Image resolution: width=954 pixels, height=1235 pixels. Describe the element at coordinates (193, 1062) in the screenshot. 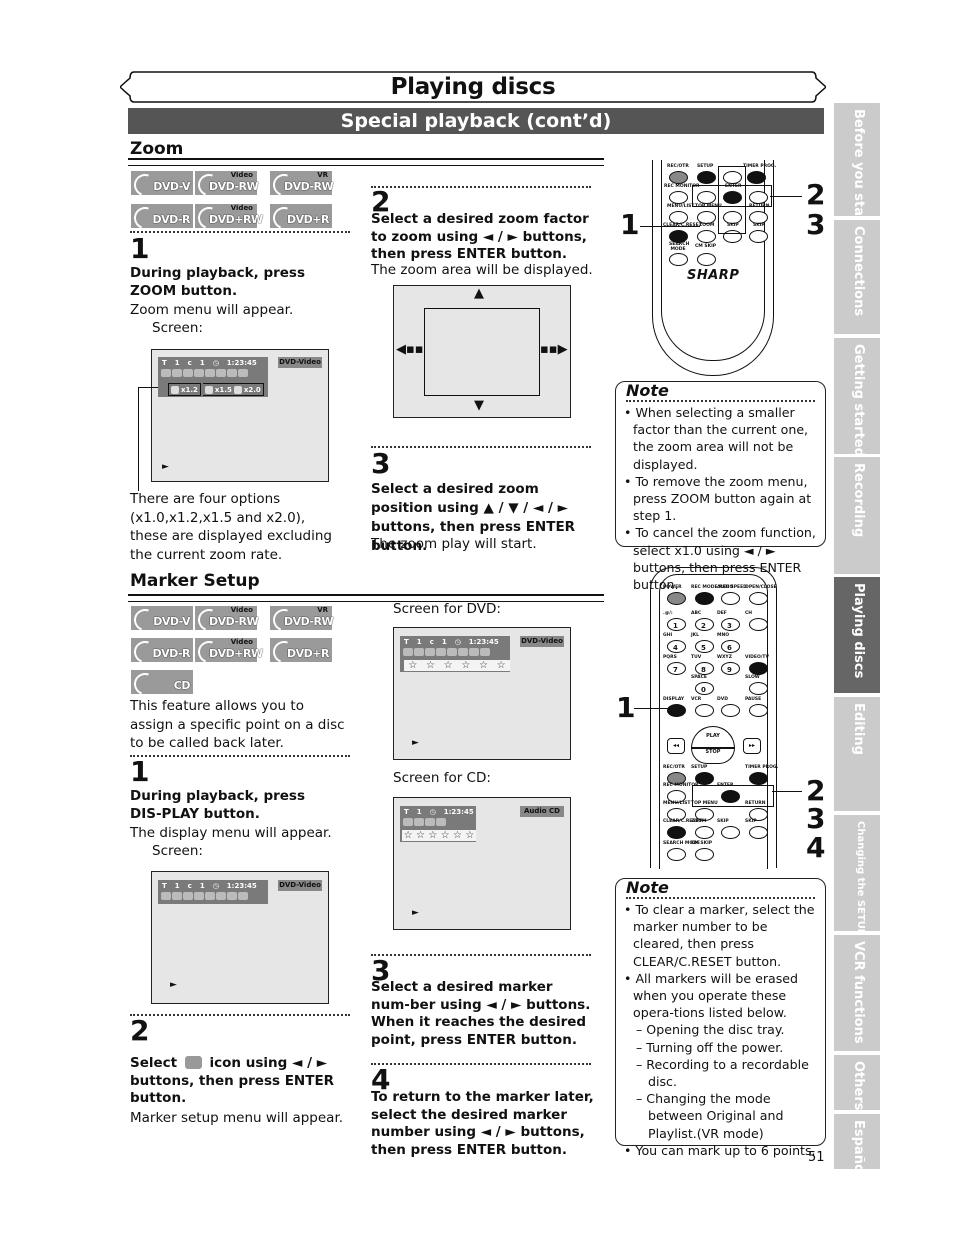

I see `marker-setup-icon` at that location.